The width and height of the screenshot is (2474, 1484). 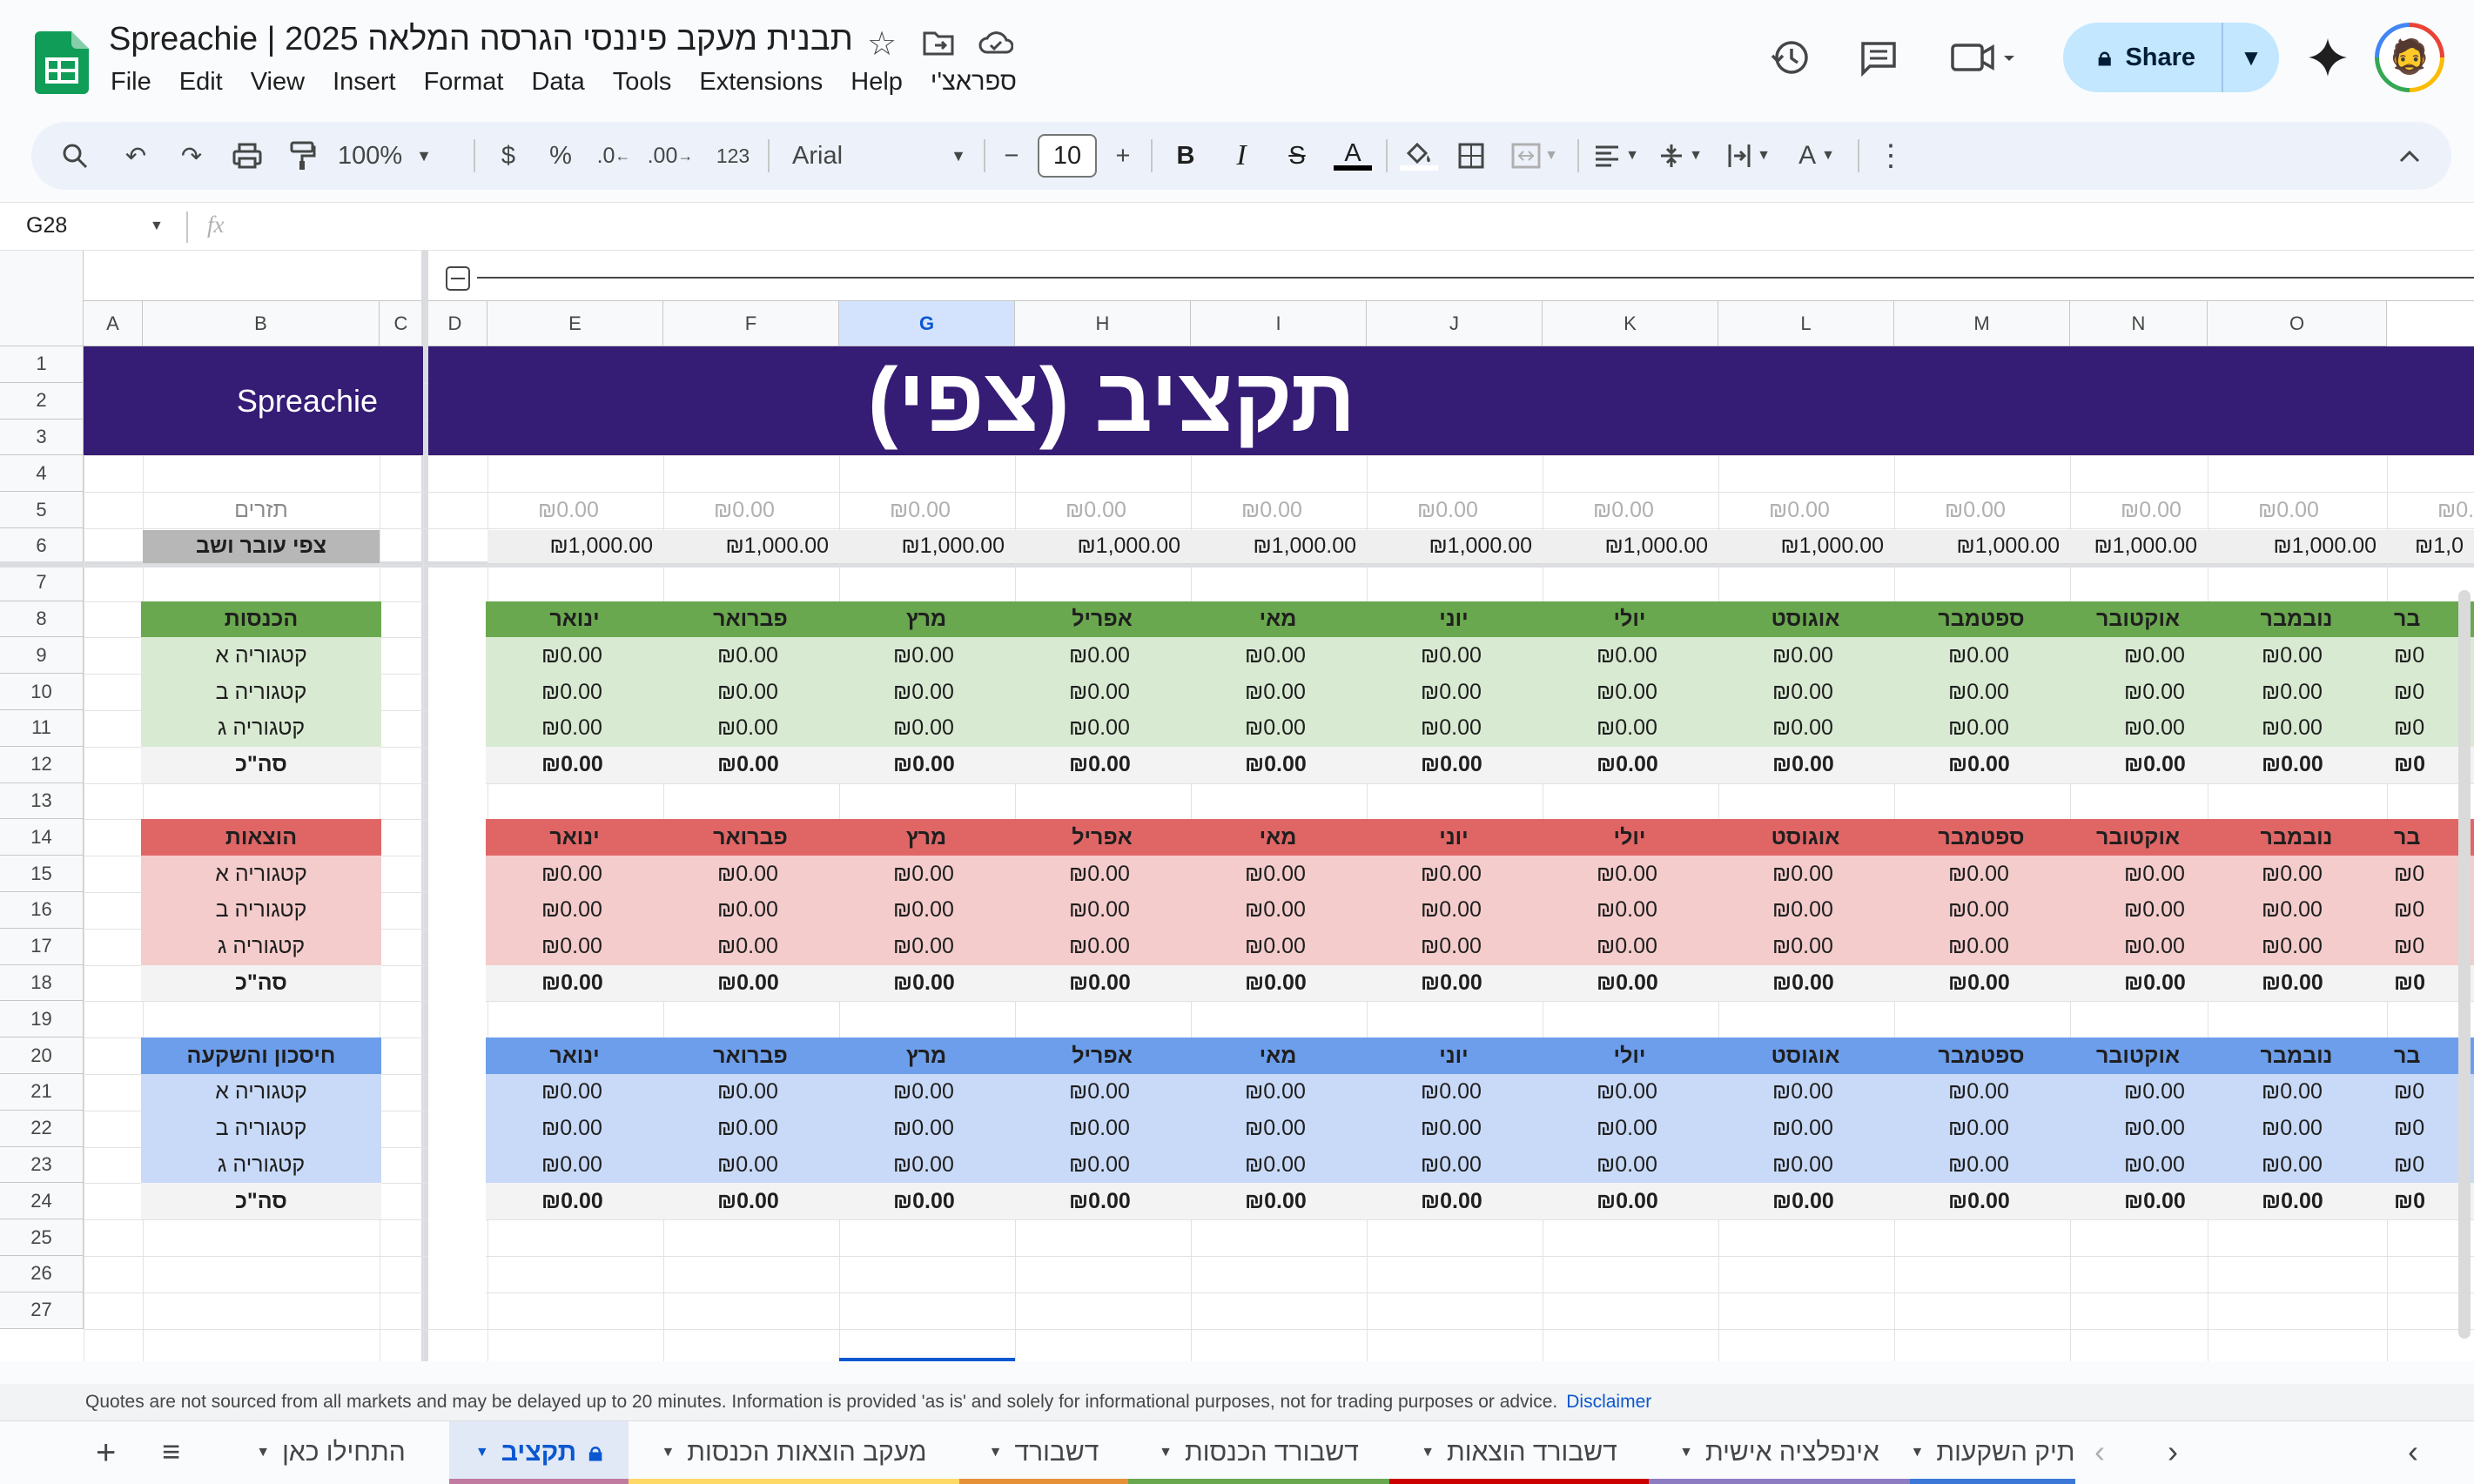 What do you see at coordinates (113, 323) in the screenshot?
I see `column-header-A: A` at bounding box center [113, 323].